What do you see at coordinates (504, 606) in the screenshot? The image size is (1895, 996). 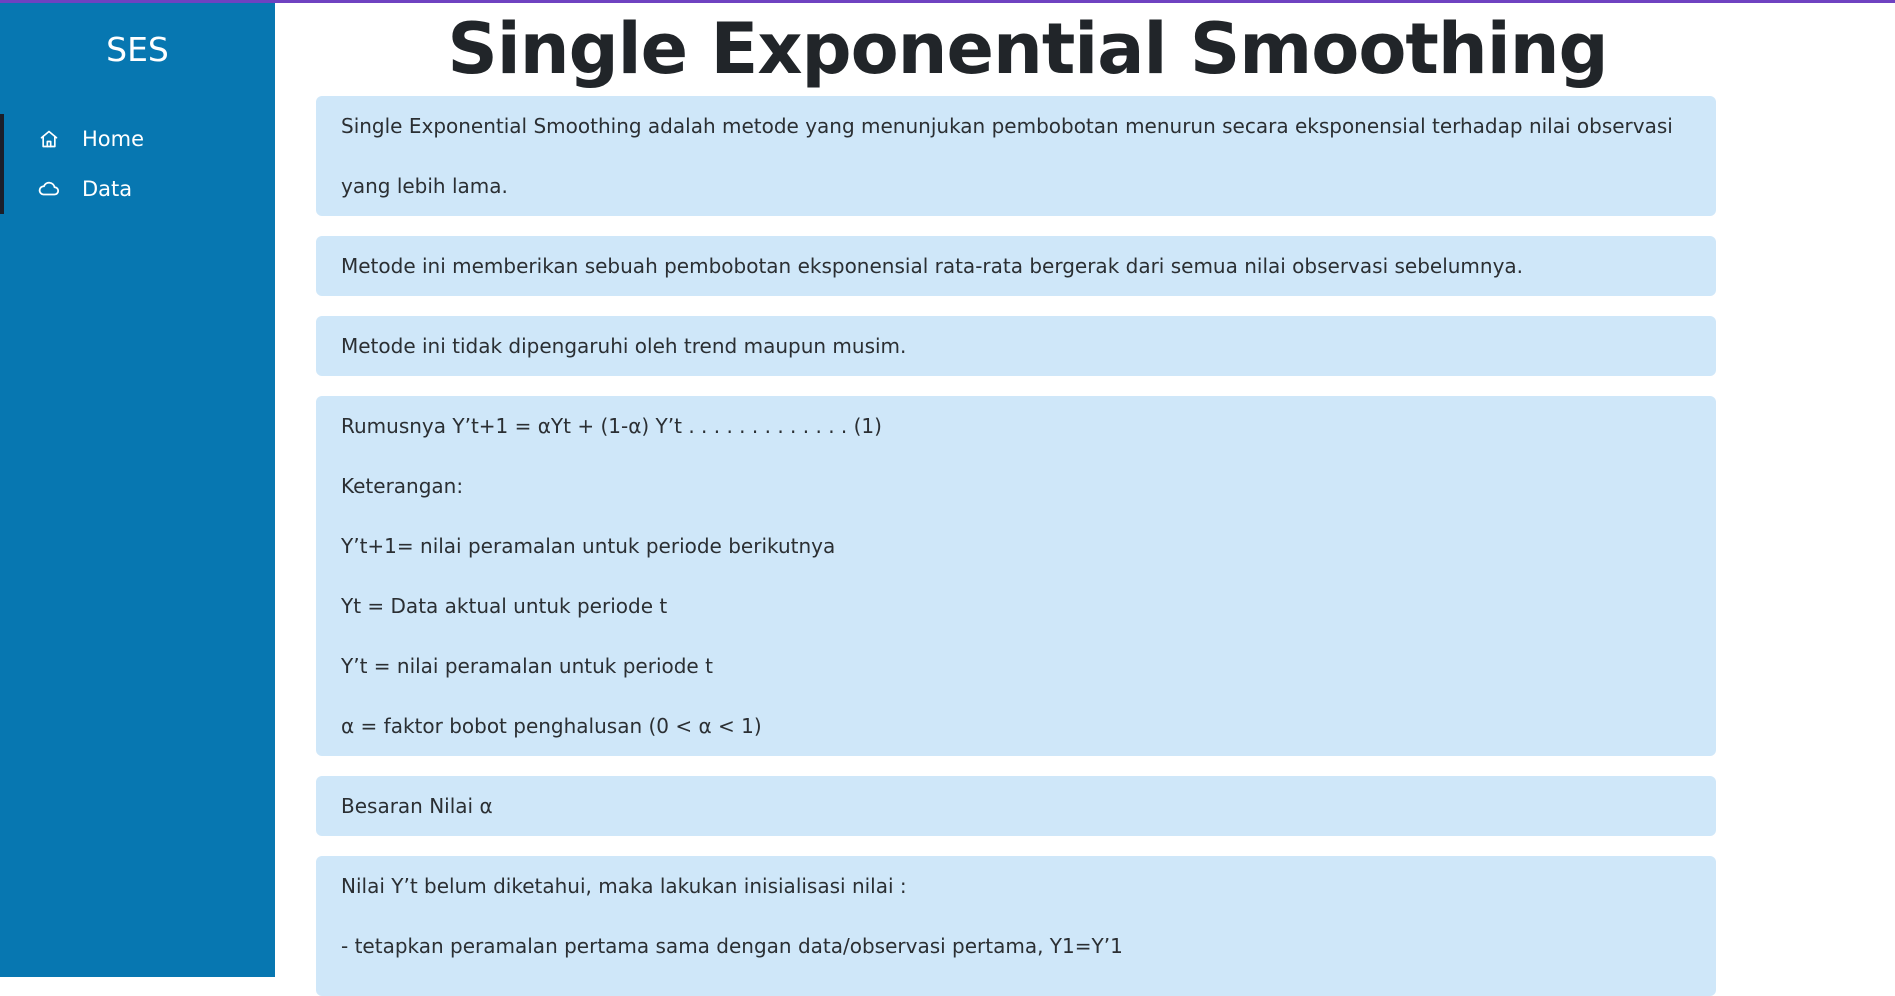 I see `card-text: Yt = Data aktual untuk periode t` at bounding box center [504, 606].